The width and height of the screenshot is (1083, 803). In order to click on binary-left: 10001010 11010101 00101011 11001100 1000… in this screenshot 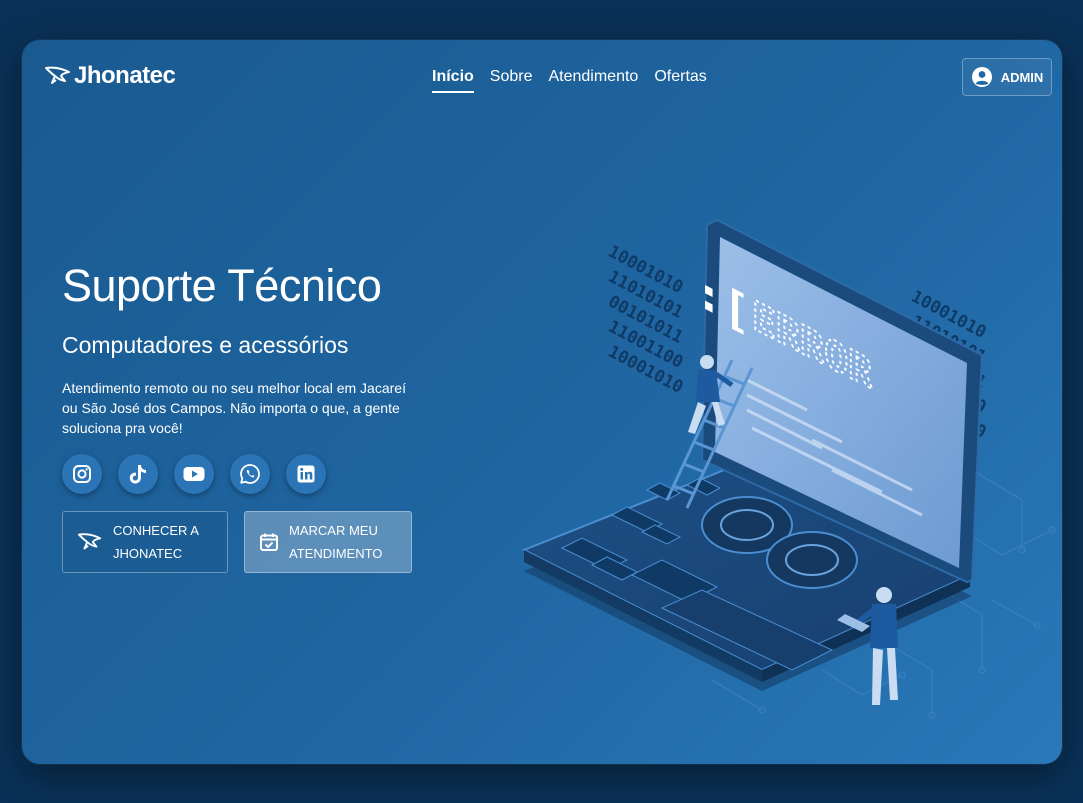, I will do `click(646, 320)`.